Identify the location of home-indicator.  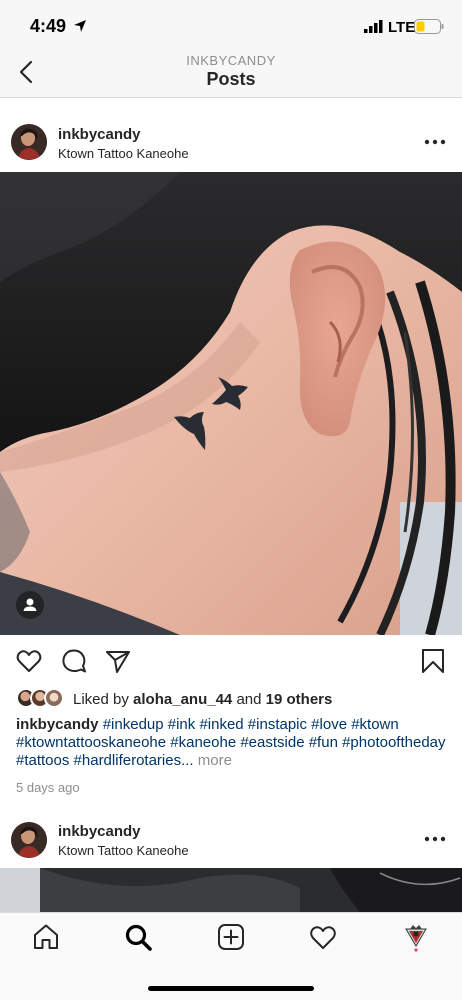
(231, 988).